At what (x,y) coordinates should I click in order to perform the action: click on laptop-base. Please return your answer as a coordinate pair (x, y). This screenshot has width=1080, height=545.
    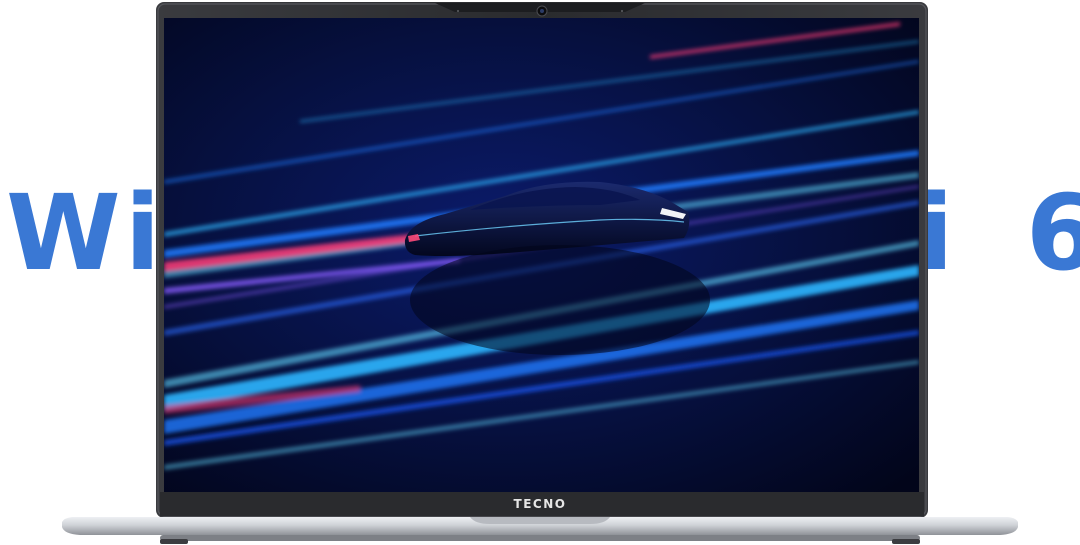
    Looking at the image, I should click on (540, 530).